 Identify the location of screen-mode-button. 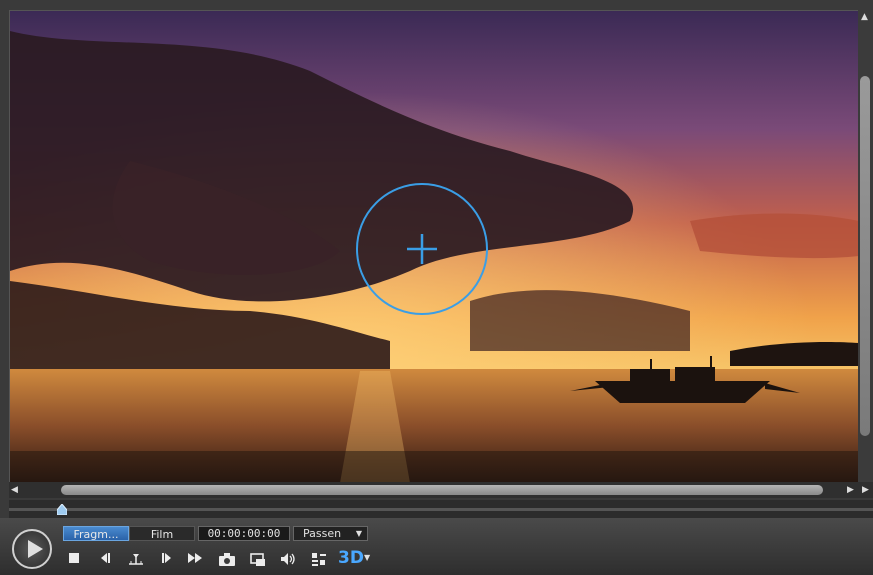
(258, 560).